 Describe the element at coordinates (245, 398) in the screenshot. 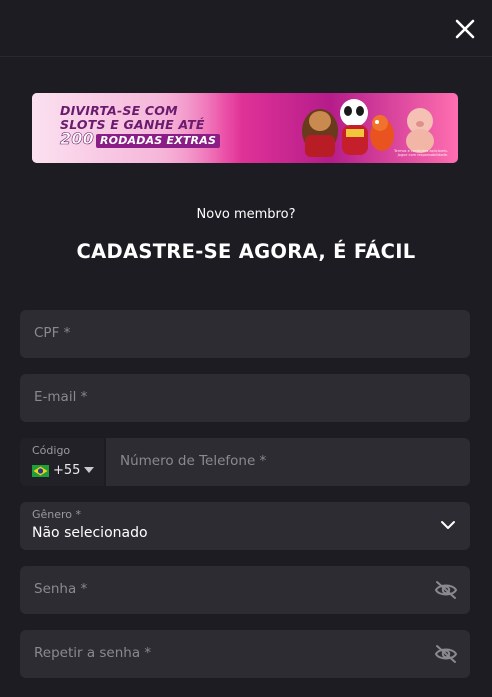

I see `email-field: E-mail *` at that location.